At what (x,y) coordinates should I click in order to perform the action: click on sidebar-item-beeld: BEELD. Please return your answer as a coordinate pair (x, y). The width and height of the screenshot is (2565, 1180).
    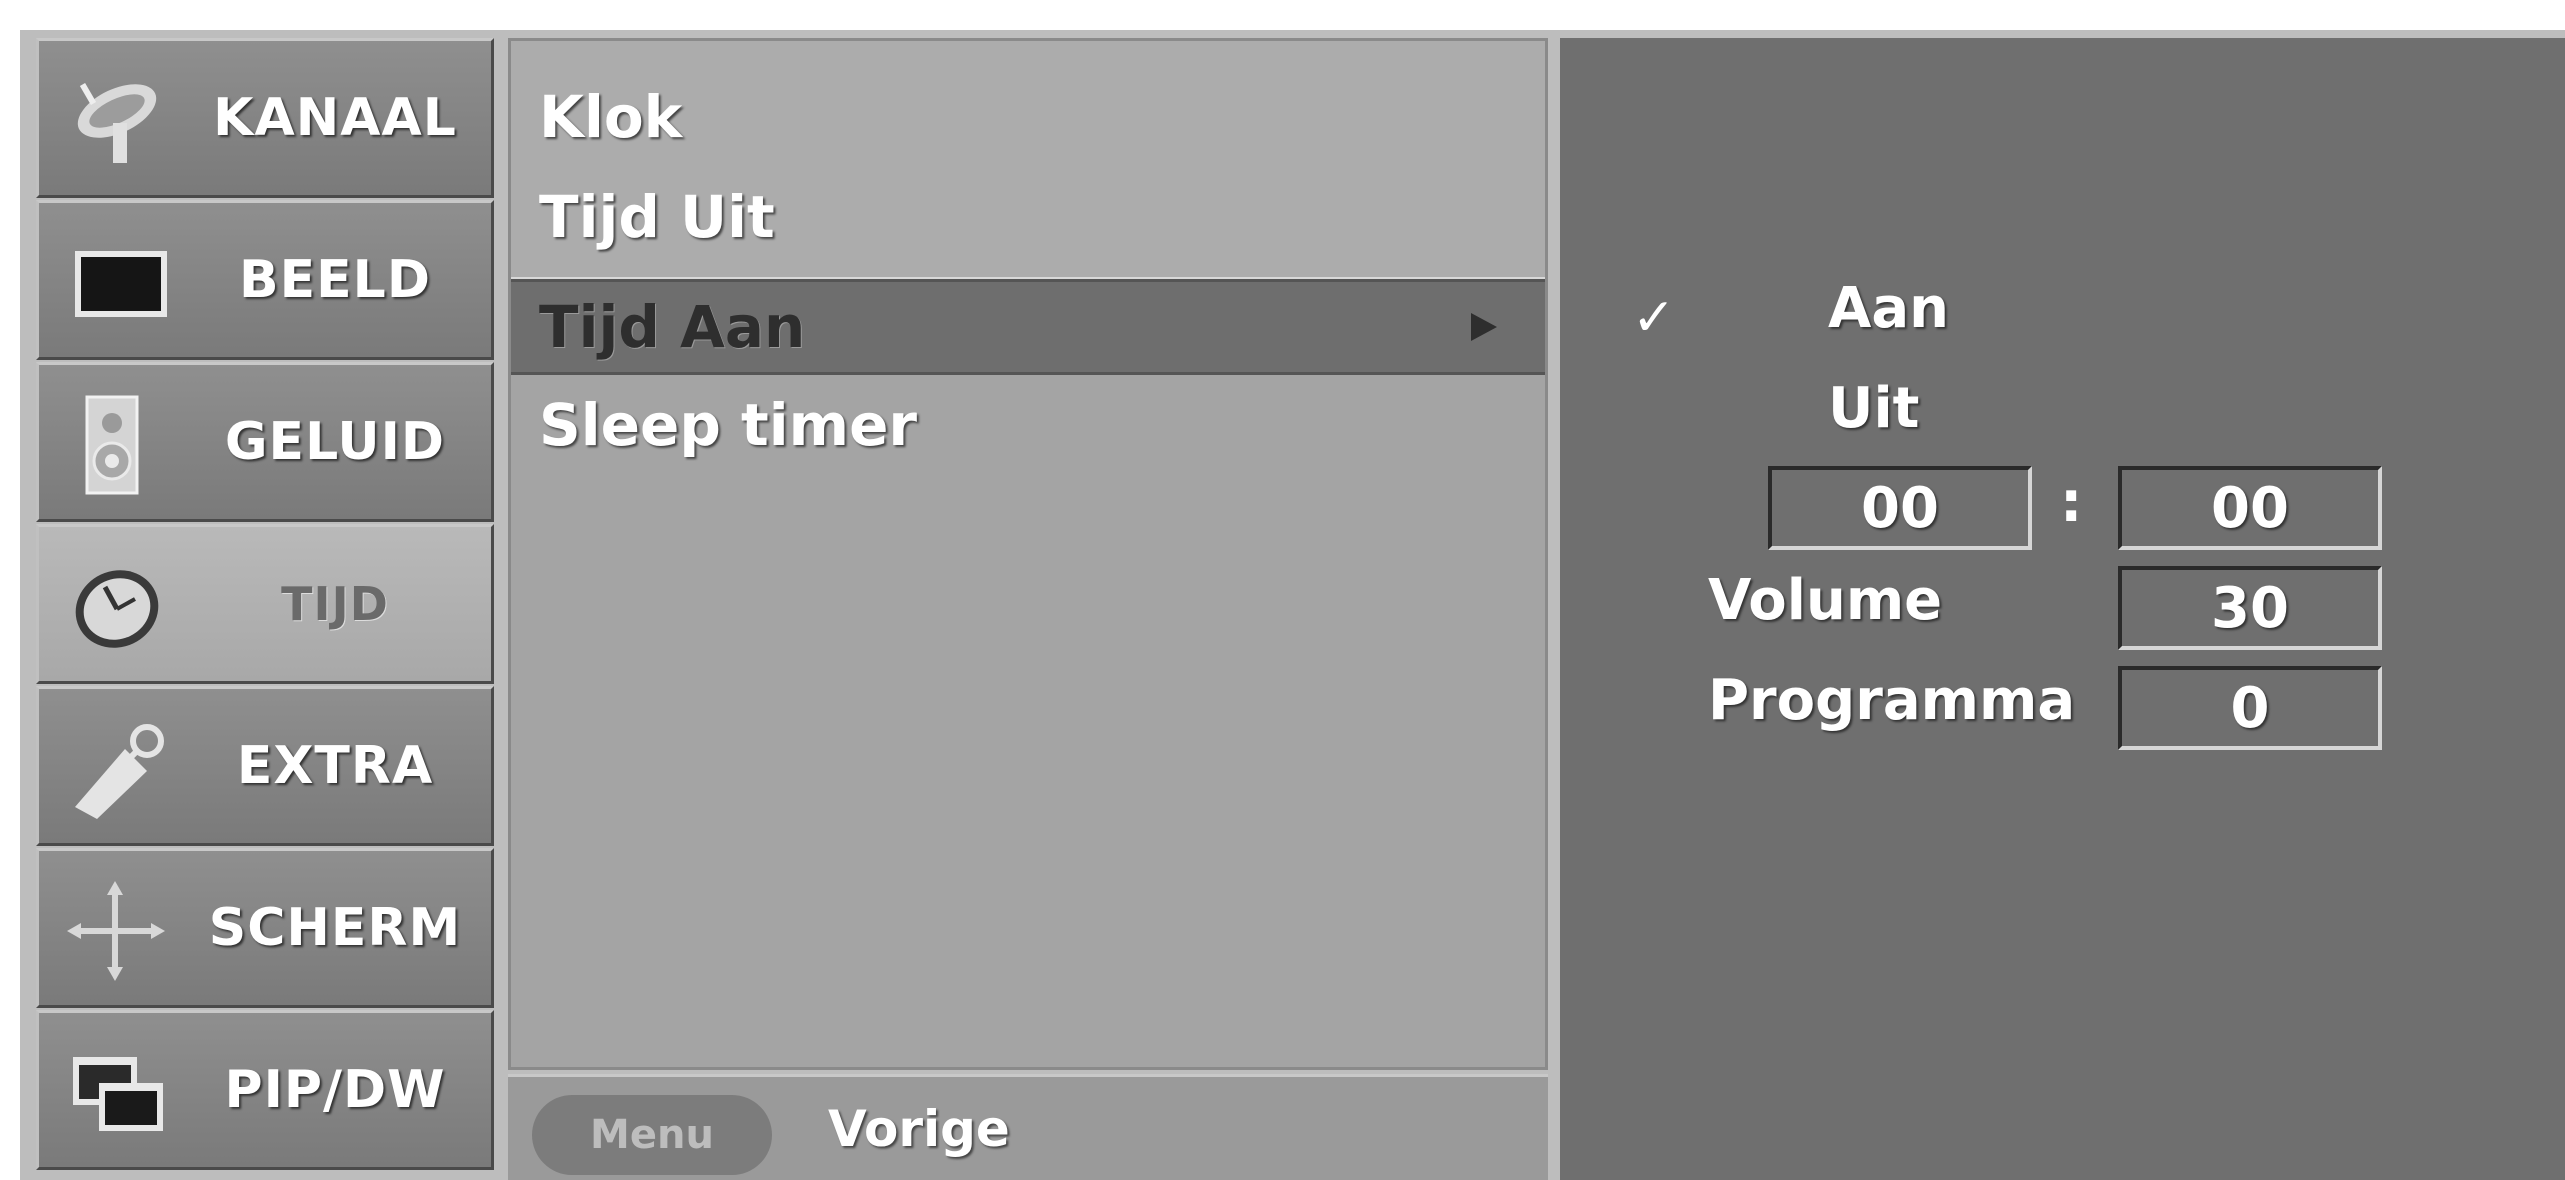
    Looking at the image, I should click on (265, 280).